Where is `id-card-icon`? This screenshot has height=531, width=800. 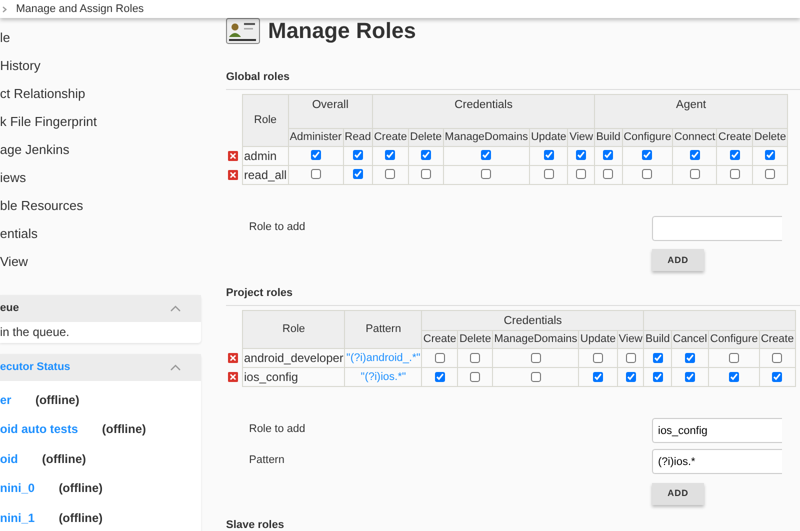
id-card-icon is located at coordinates (243, 31).